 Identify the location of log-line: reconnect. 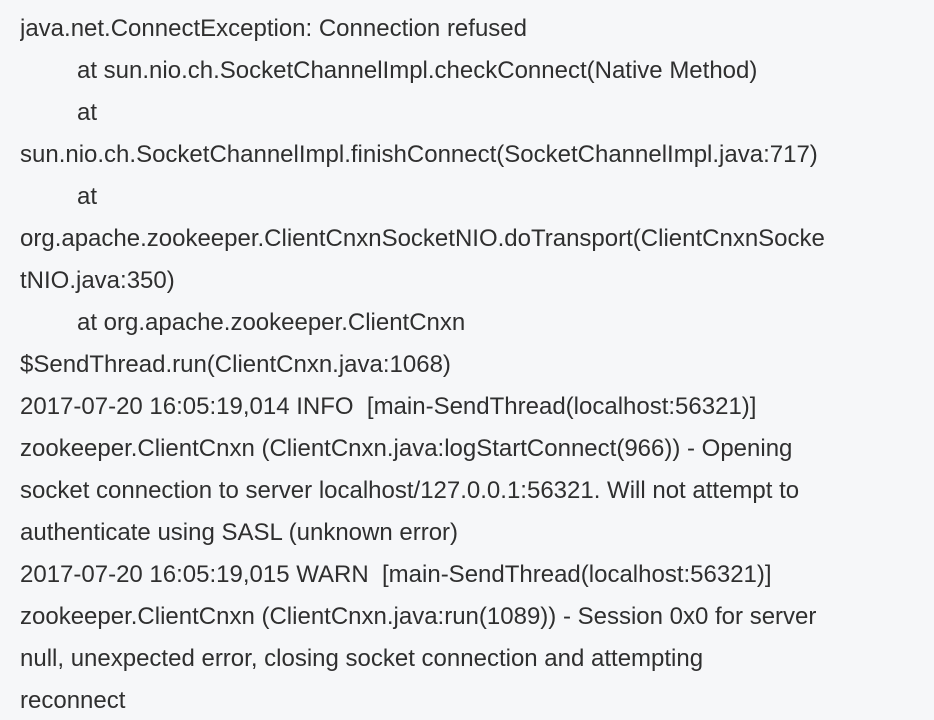
(73, 700).